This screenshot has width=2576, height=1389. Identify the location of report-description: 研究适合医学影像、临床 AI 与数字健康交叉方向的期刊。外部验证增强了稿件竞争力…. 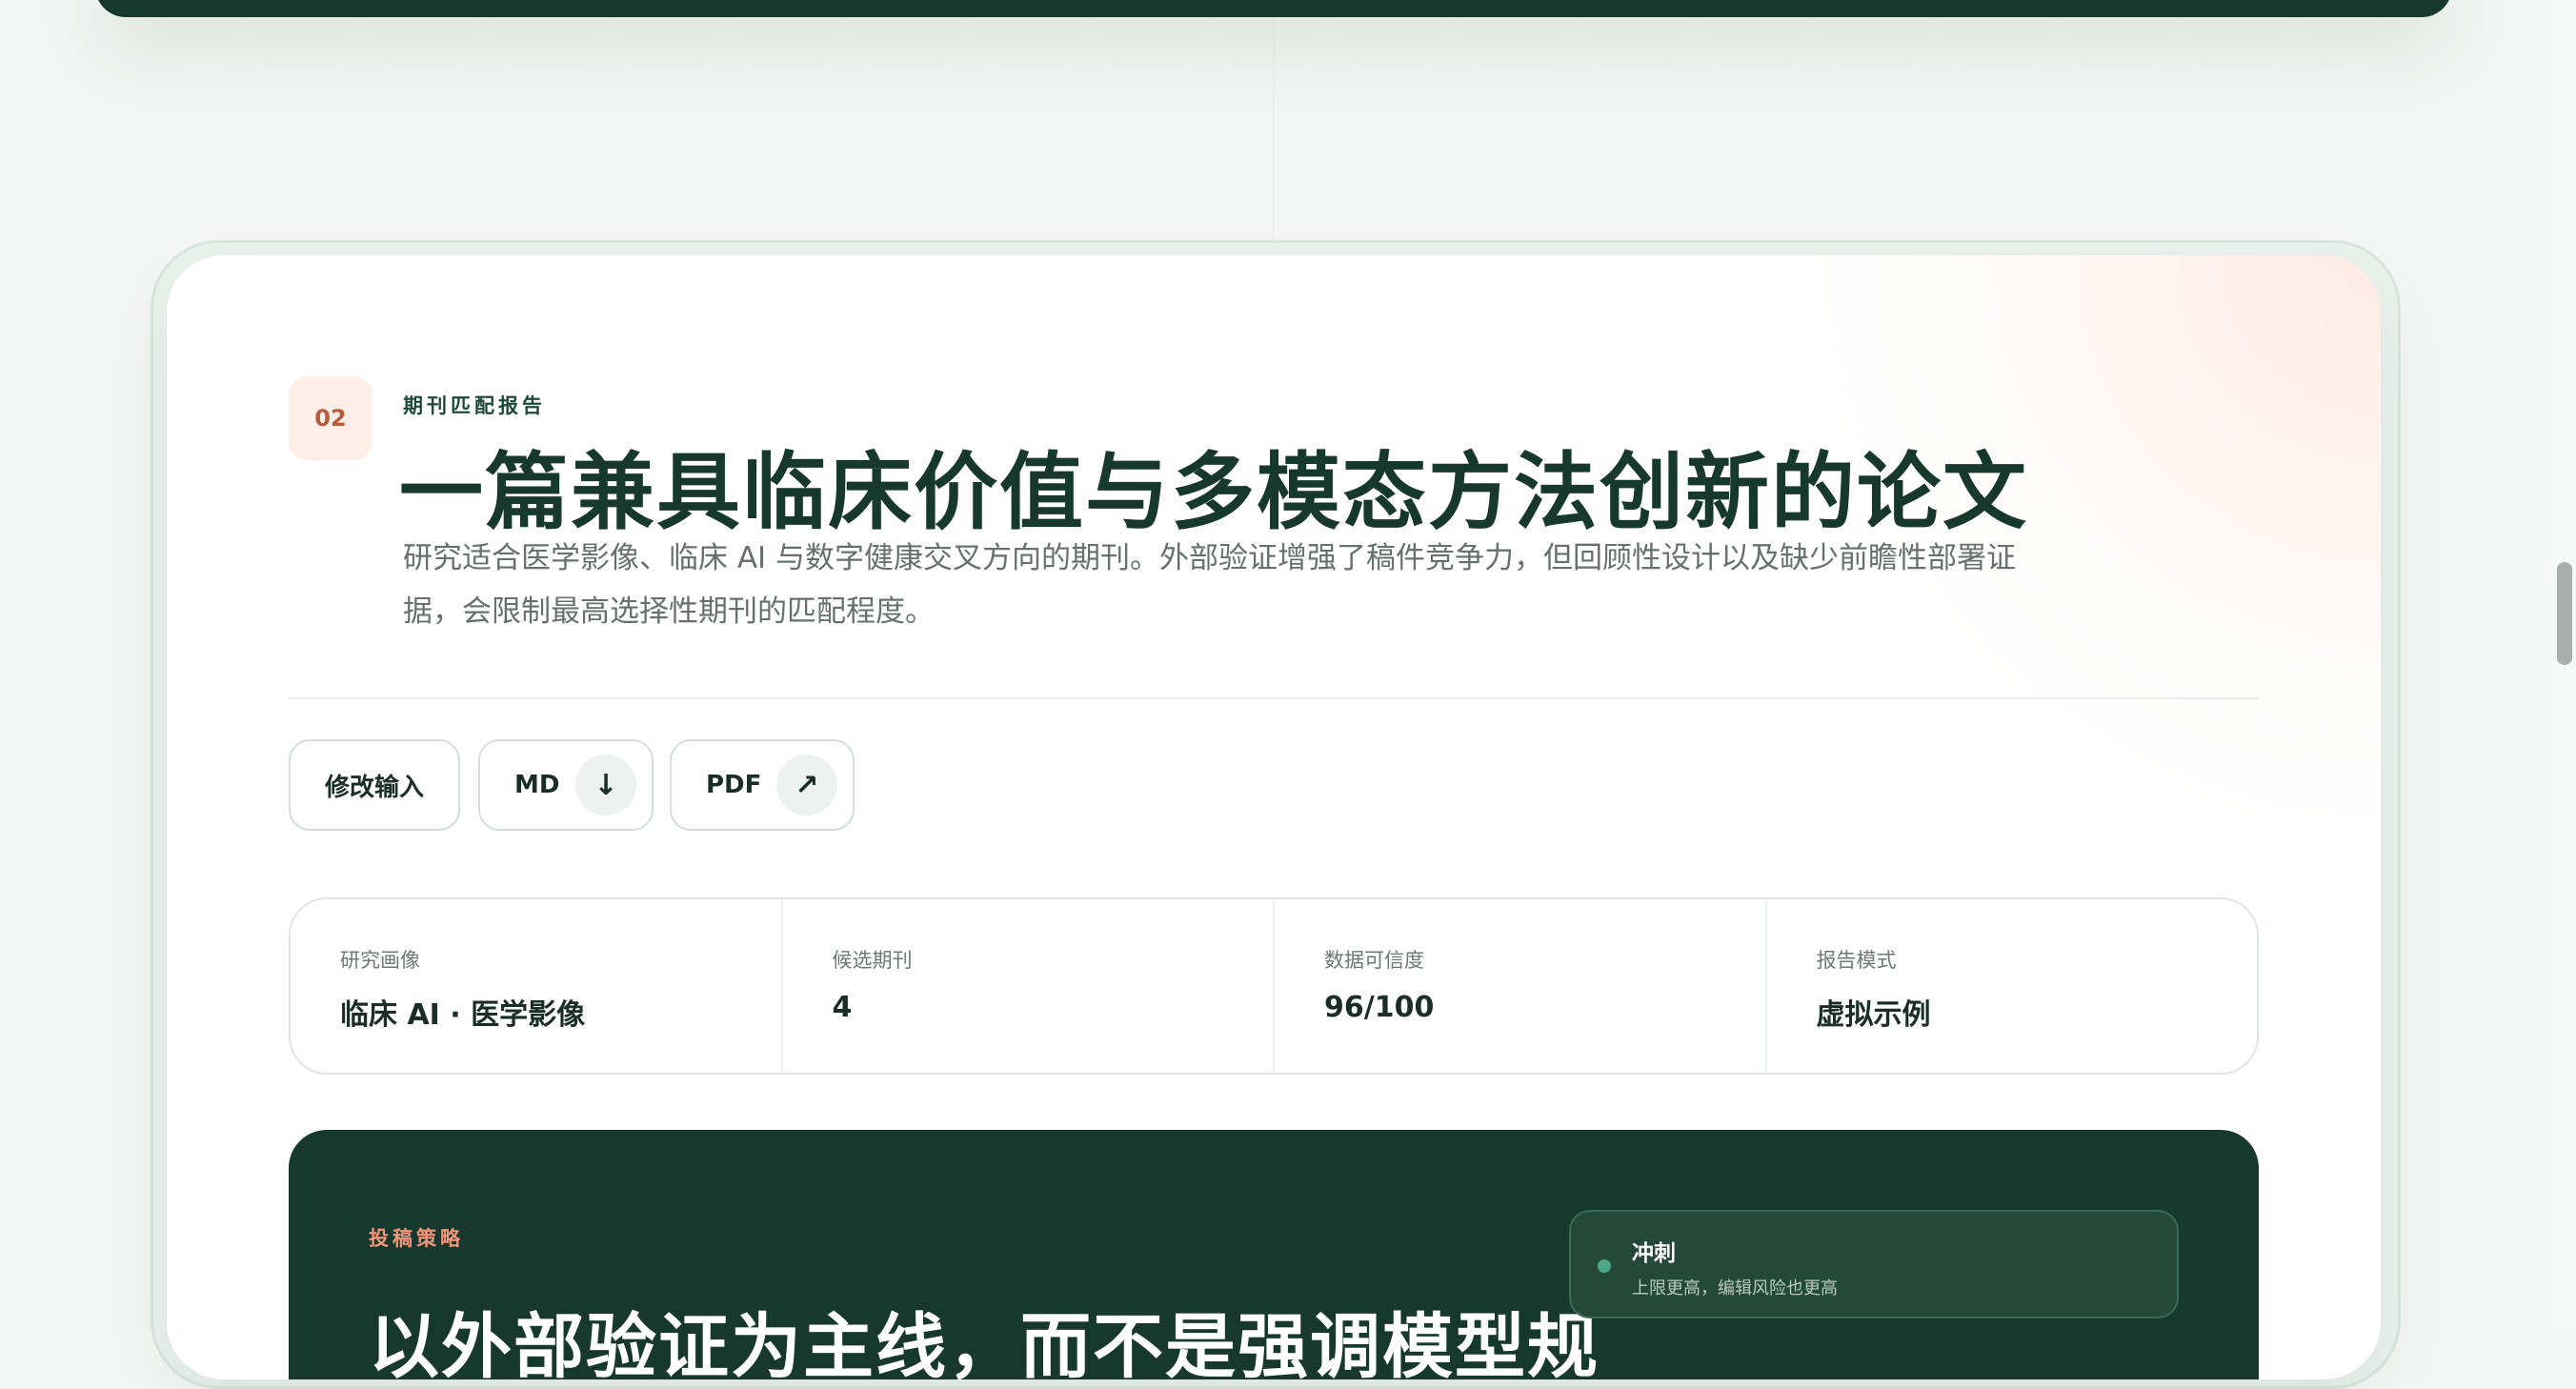
(1210, 585).